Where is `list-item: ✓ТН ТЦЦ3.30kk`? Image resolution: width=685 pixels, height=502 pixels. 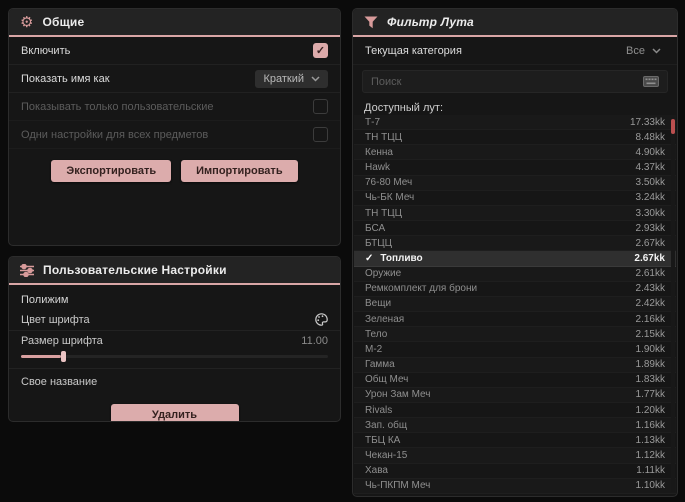
list-item: ✓ТН ТЦЦ3.30kk is located at coordinates (515, 213).